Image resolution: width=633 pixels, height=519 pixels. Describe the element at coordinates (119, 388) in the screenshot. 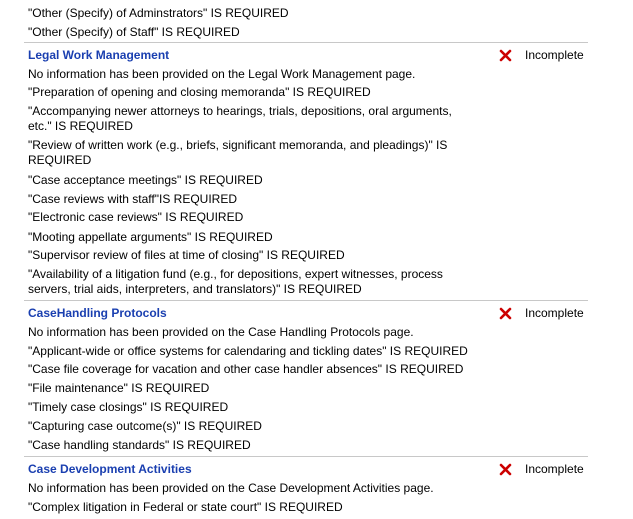

I see `list-item: "File maintenance" IS REQUIRED` at that location.